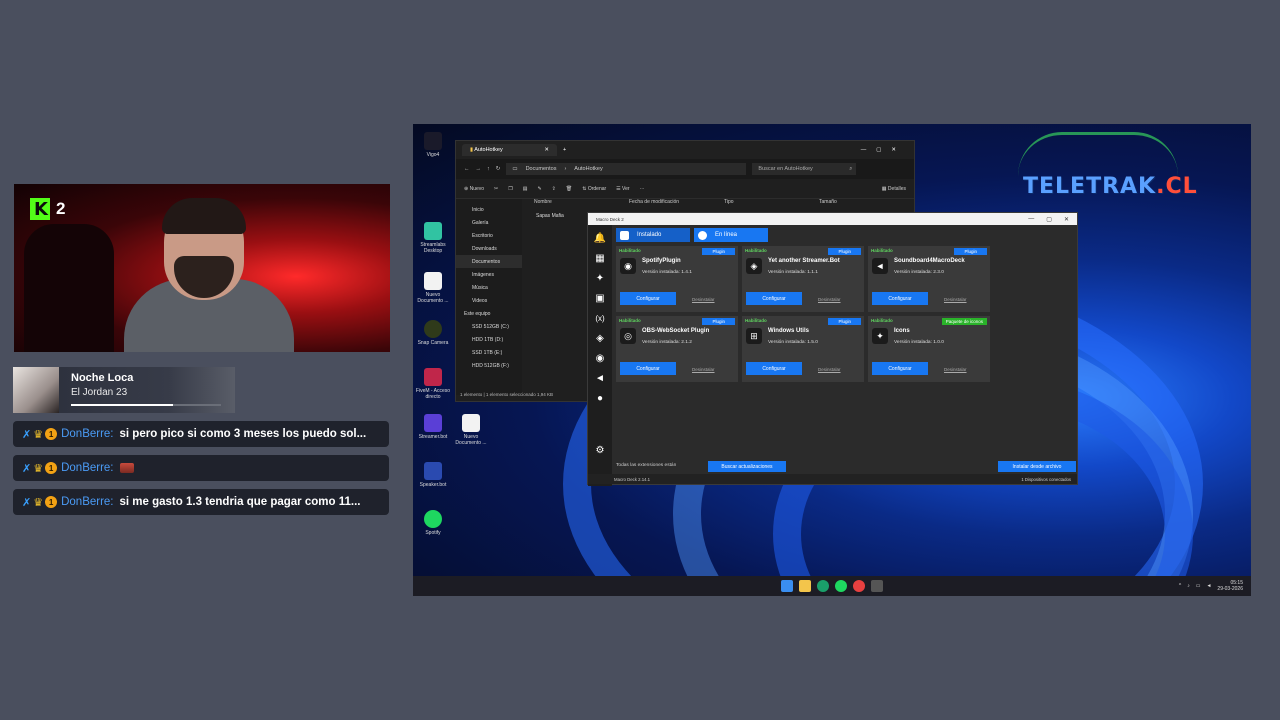 The width and height of the screenshot is (1280, 720). Describe the element at coordinates (474, 189) in the screenshot. I see `new-button: ⊕ Nuevo` at that location.